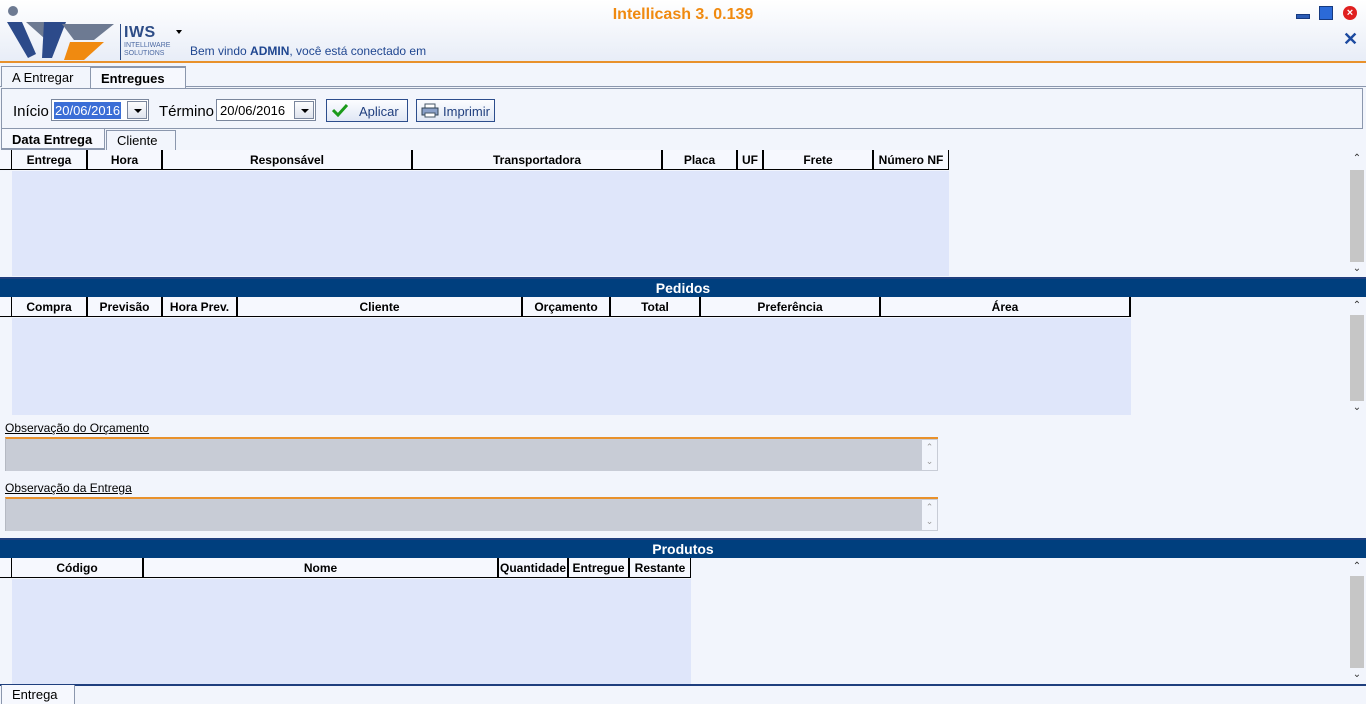  I want to click on tab-data-entrega: Data Entrega, so click(53, 139).